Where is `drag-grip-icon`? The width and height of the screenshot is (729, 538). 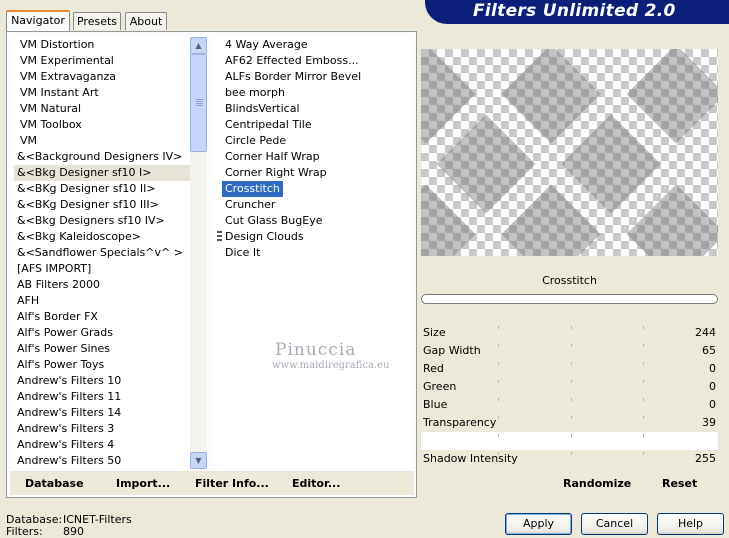
drag-grip-icon is located at coordinates (219, 237).